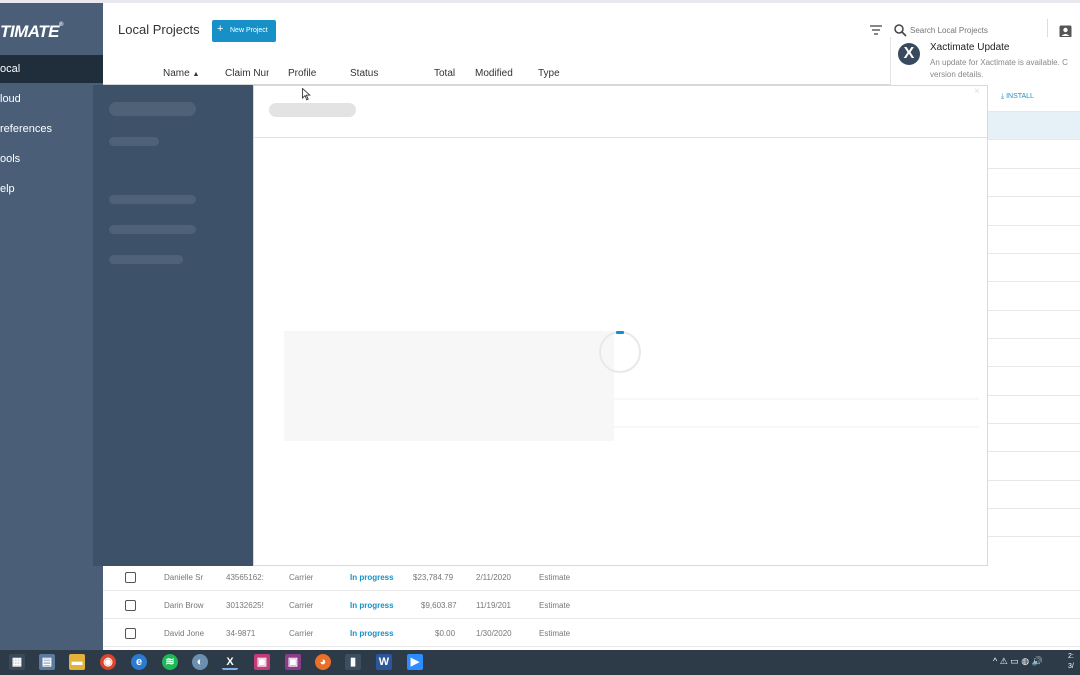 The image size is (1080, 675). Describe the element at coordinates (1071, 666) in the screenshot. I see `clock-date: 3/` at that location.